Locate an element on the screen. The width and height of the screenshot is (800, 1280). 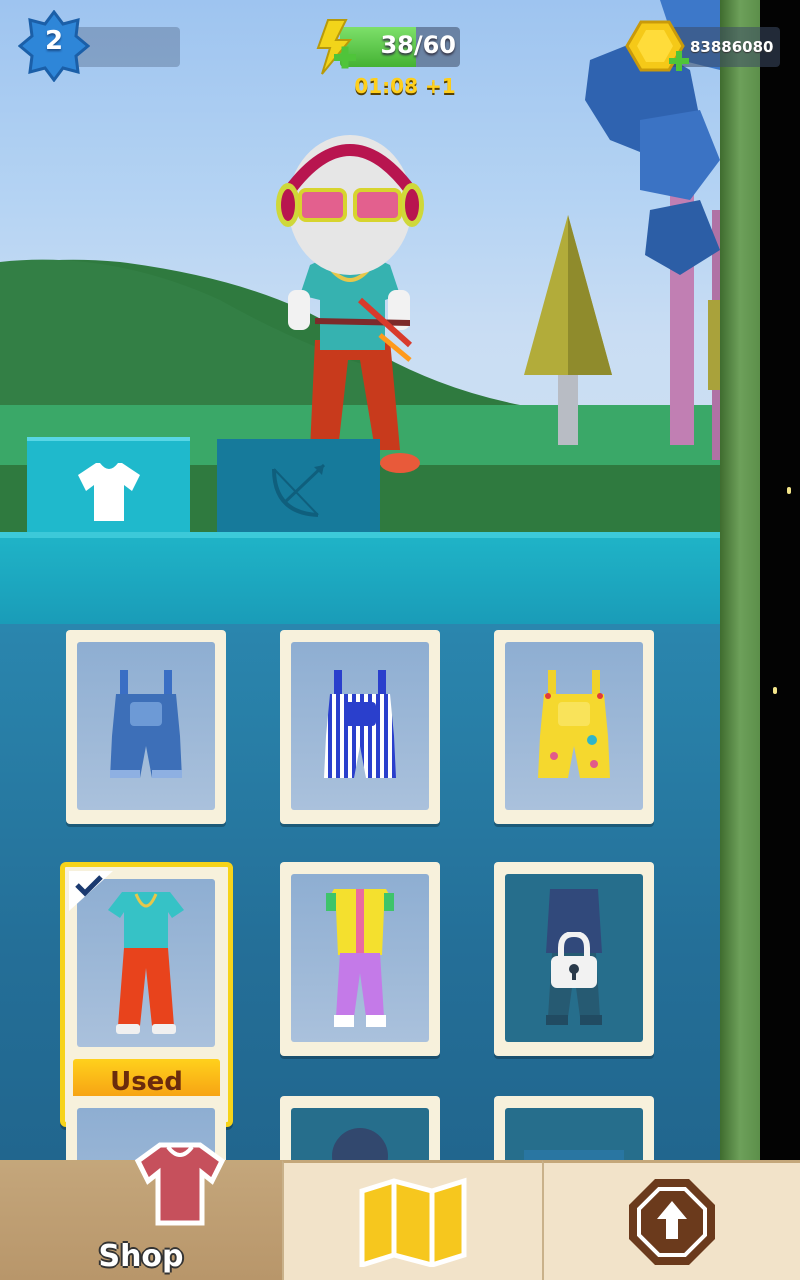
item-card-colorful-vest-outfit is located at coordinates (360, 959).